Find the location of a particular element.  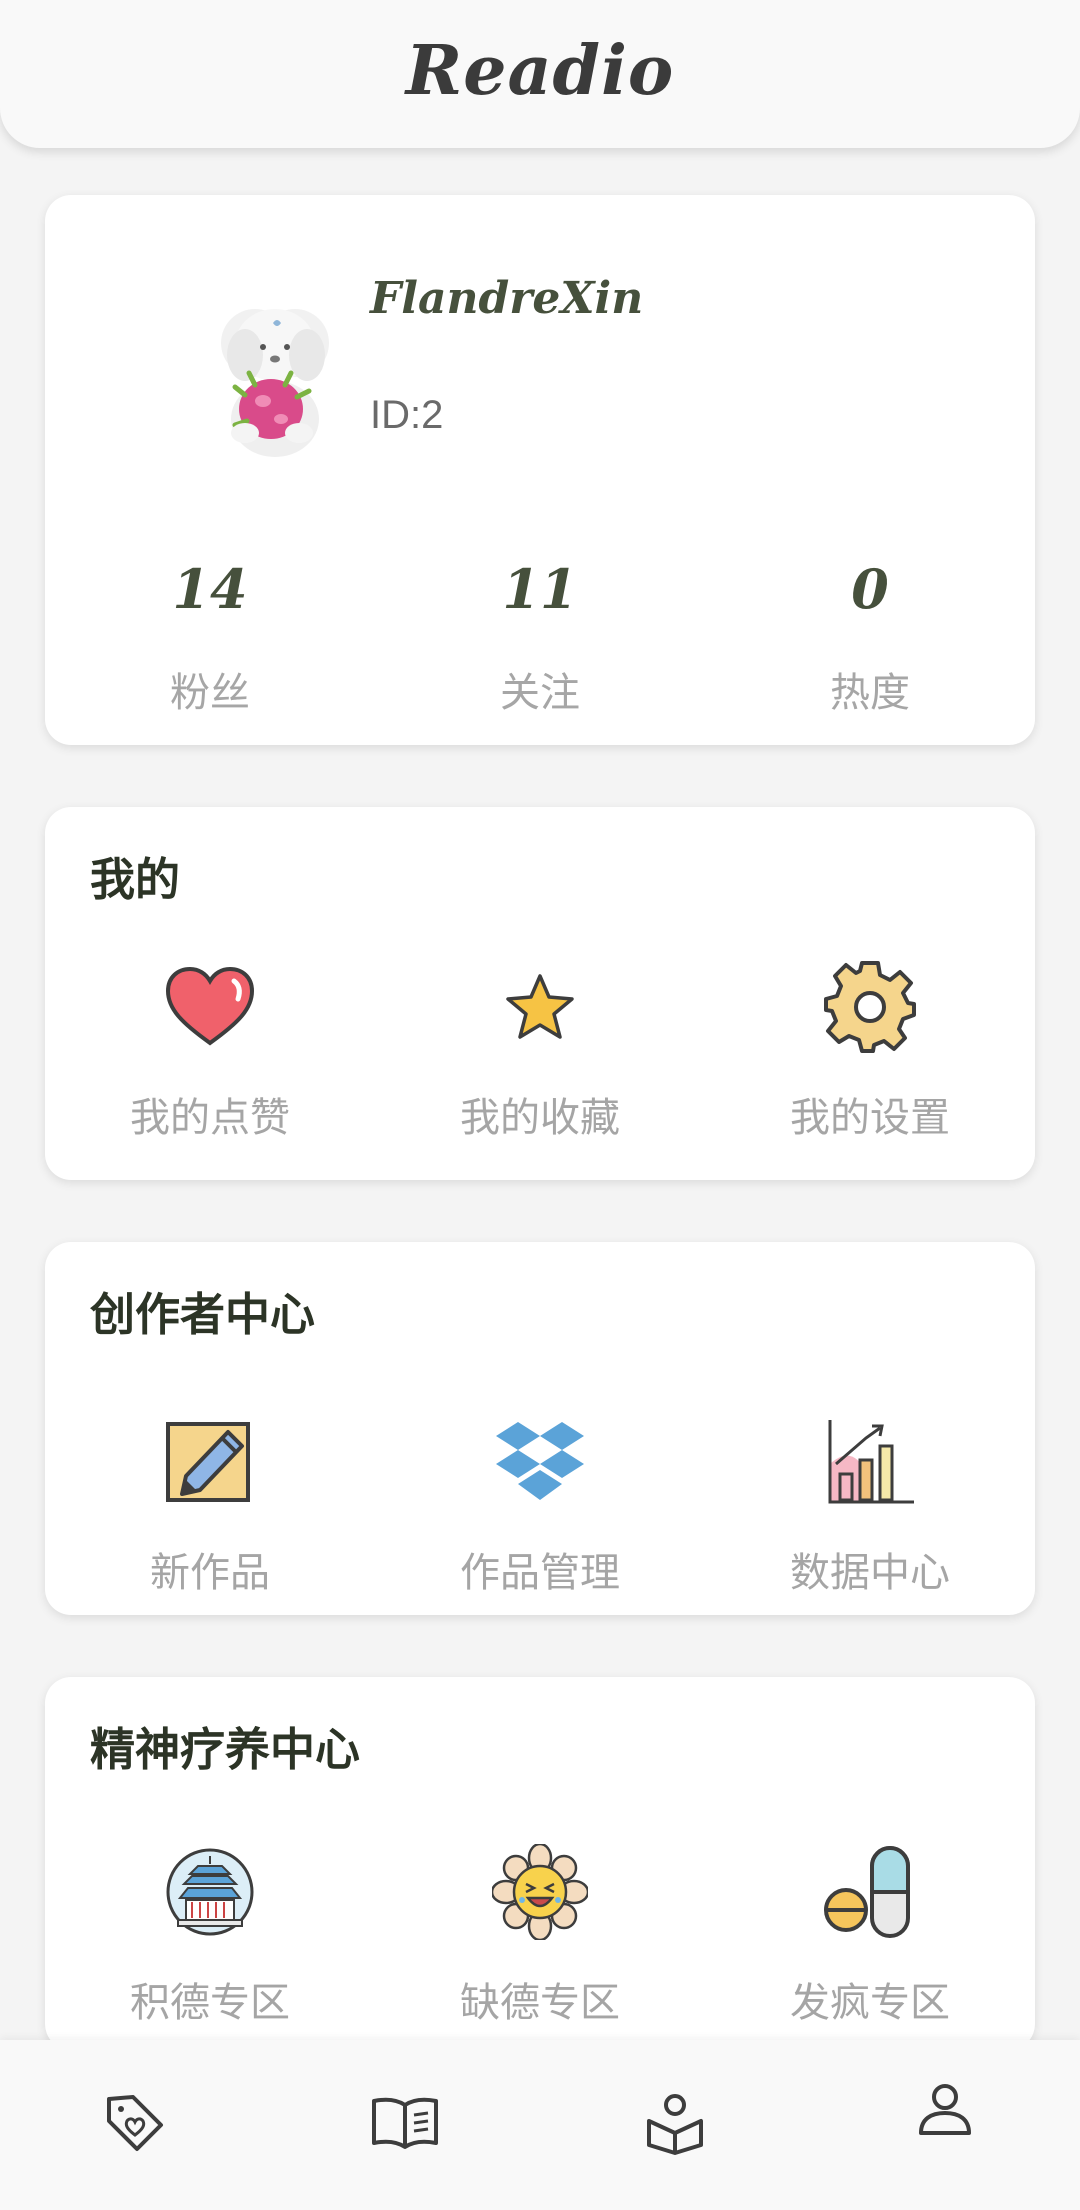

stat-value: 11 is located at coordinates (540, 589).